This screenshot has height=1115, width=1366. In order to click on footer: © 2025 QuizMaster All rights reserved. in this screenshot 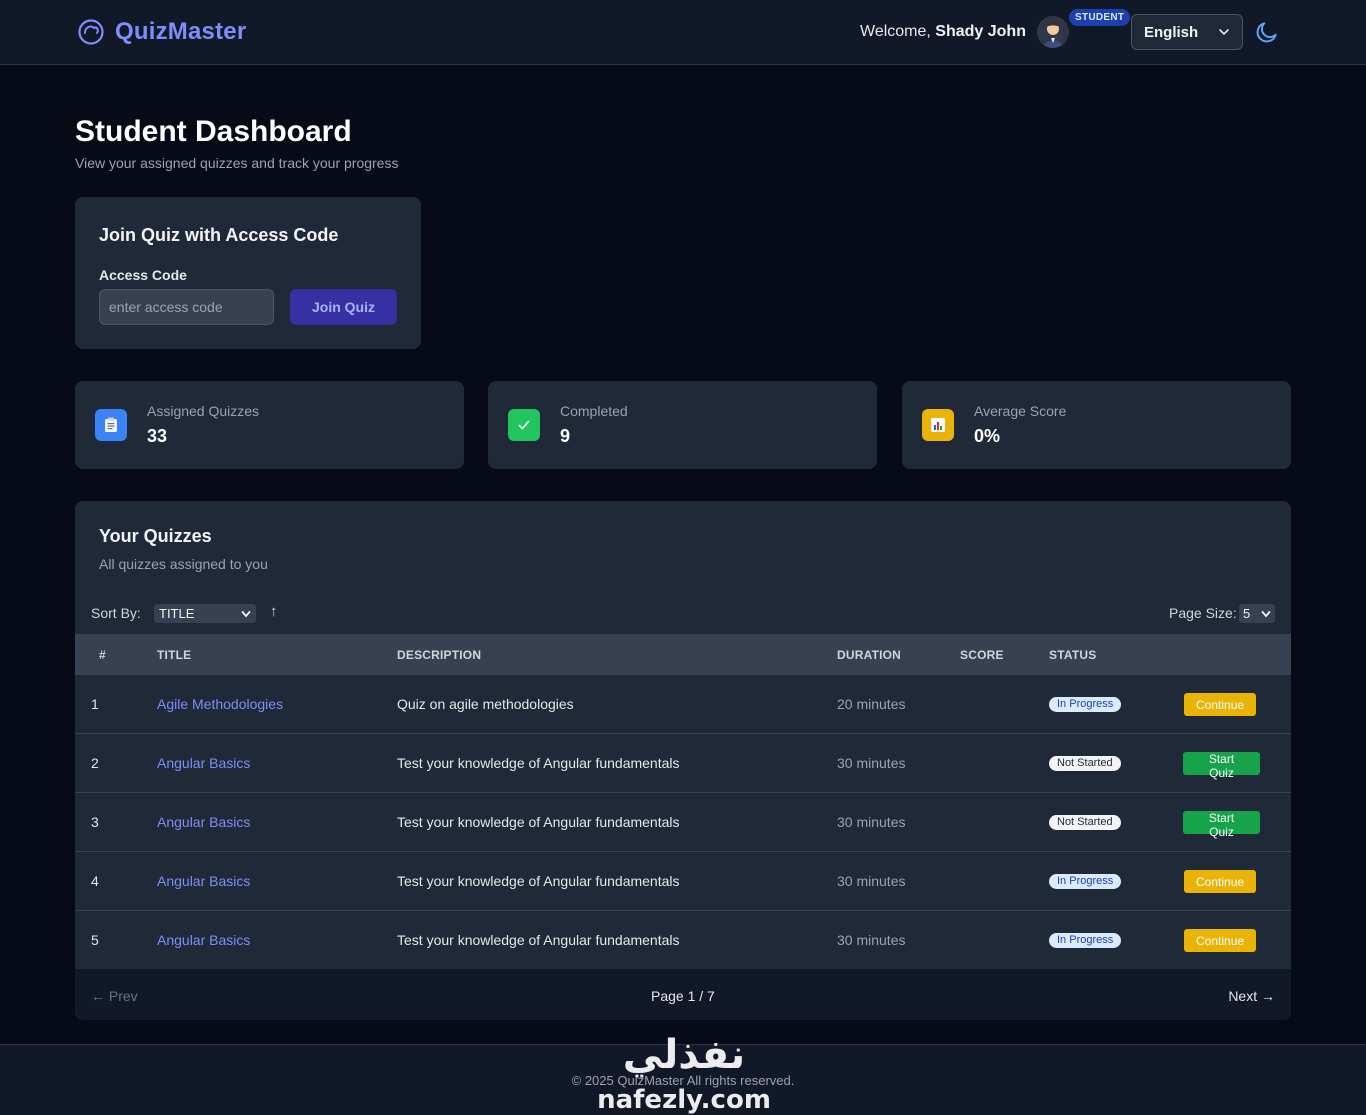, I will do `click(683, 1079)`.